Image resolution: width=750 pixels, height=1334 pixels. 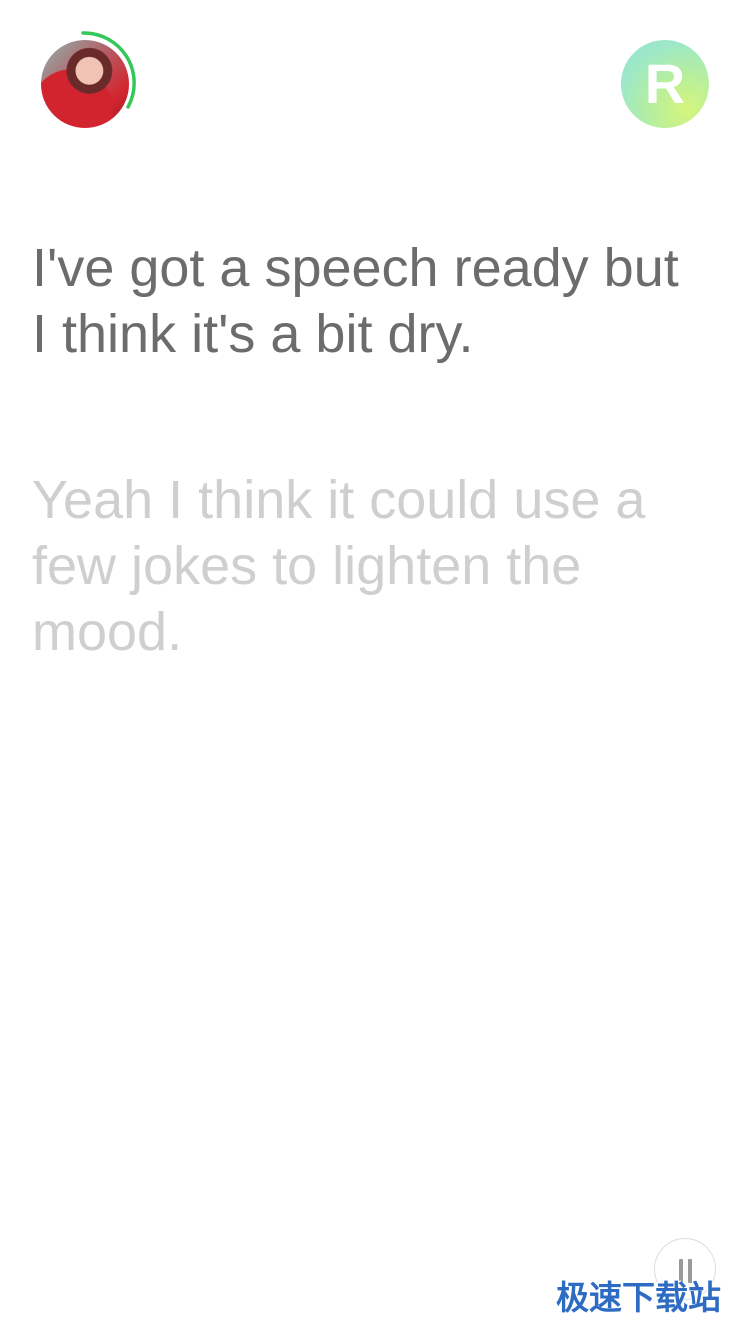 I want to click on partner-avatar, so click(x=87, y=81).